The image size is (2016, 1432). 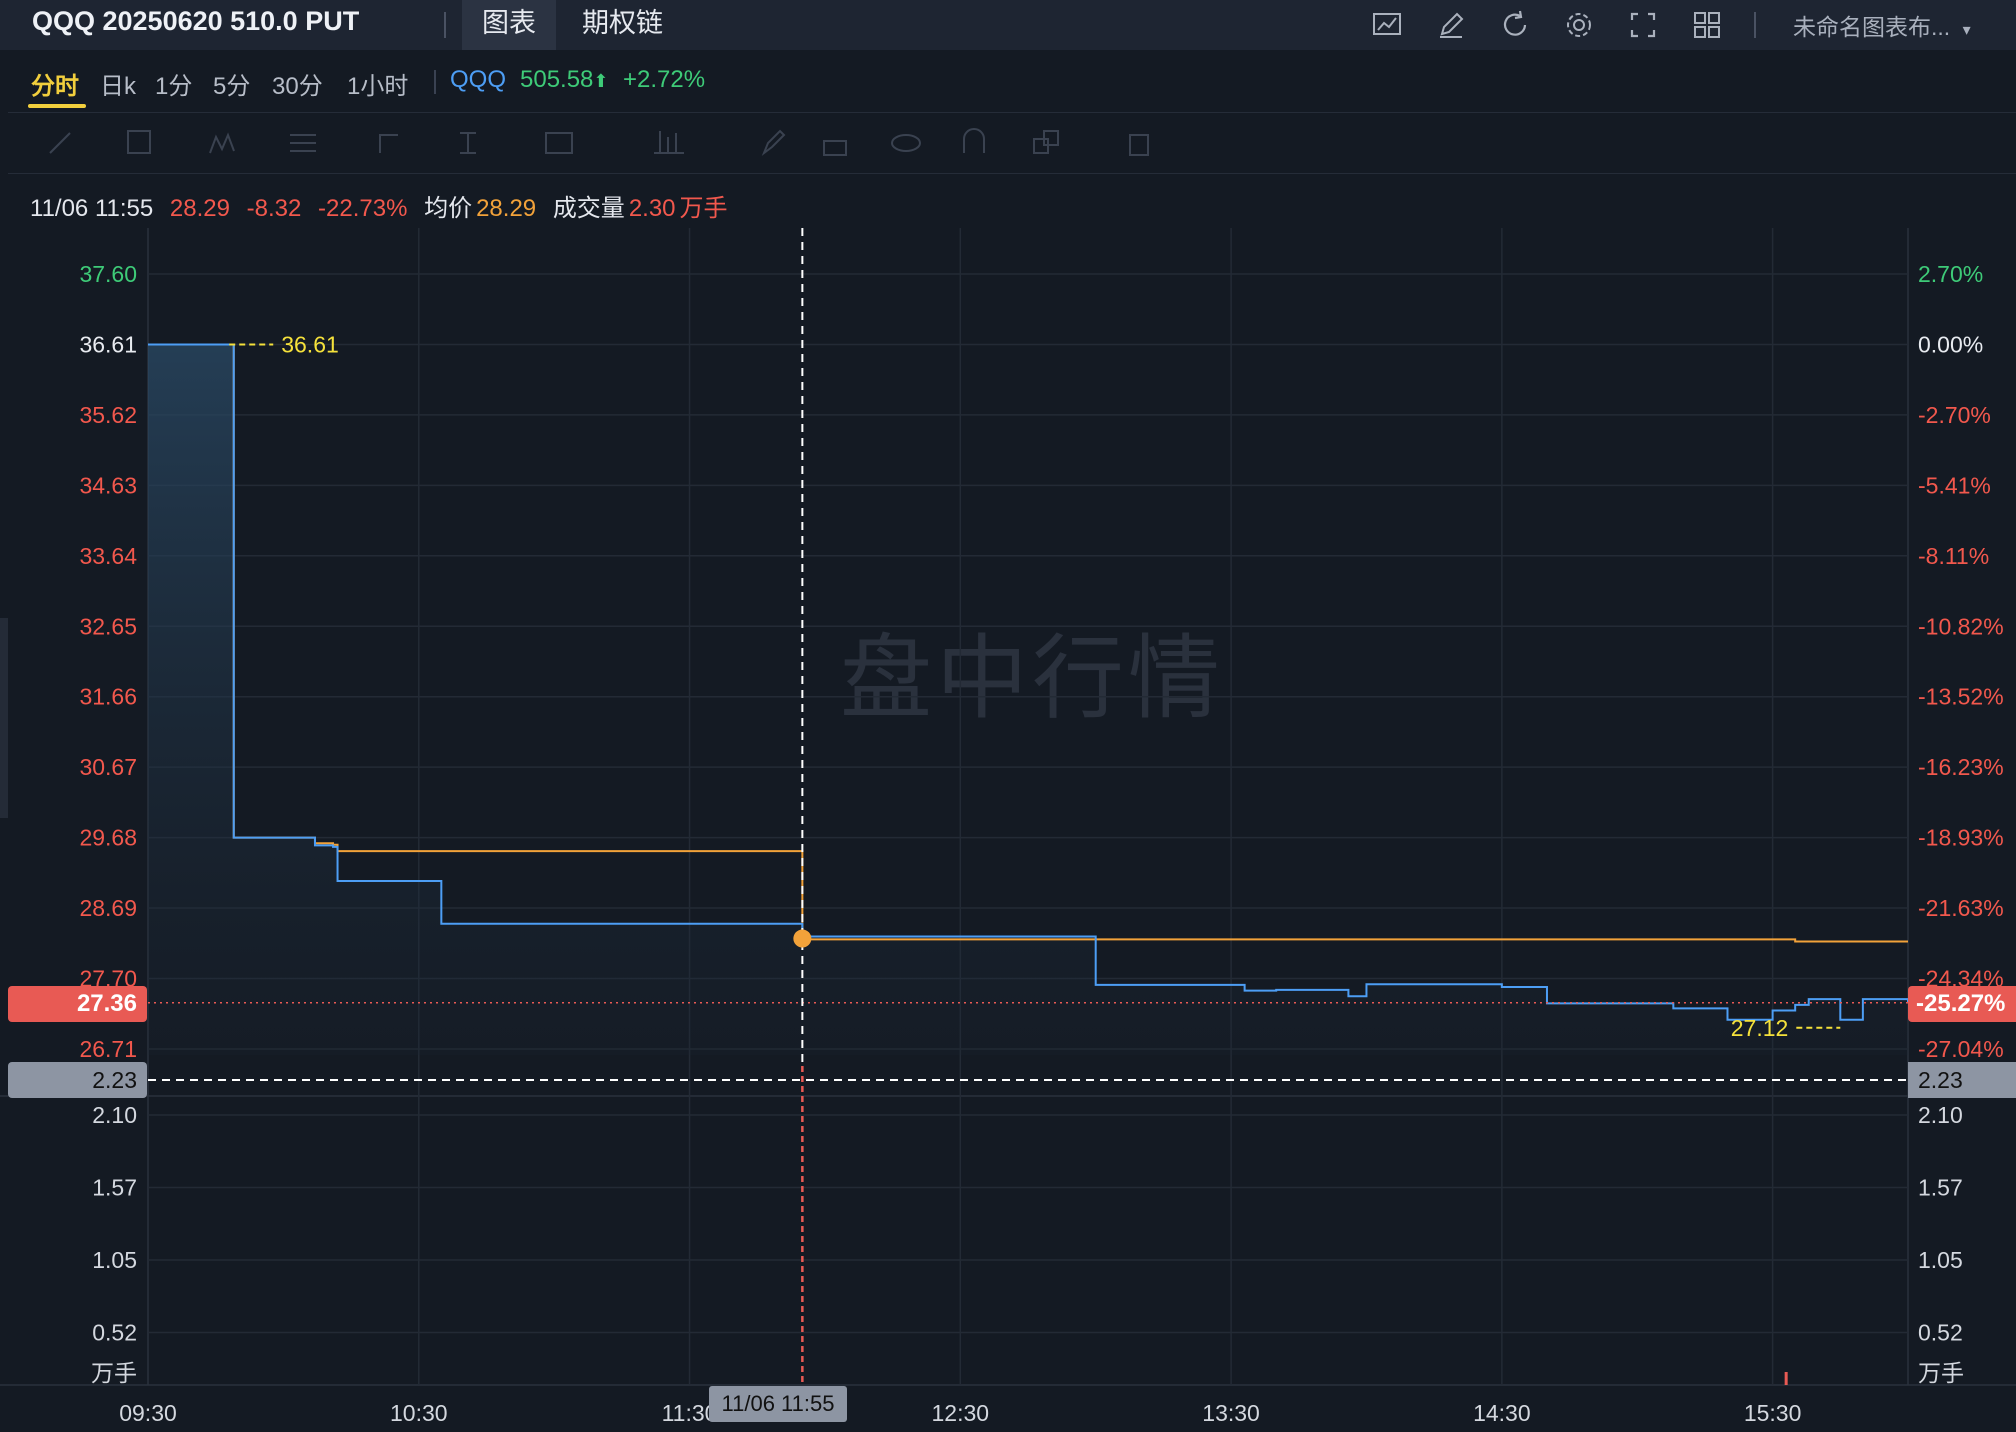 I want to click on time-tick-label: 09:30, so click(x=148, y=1413).